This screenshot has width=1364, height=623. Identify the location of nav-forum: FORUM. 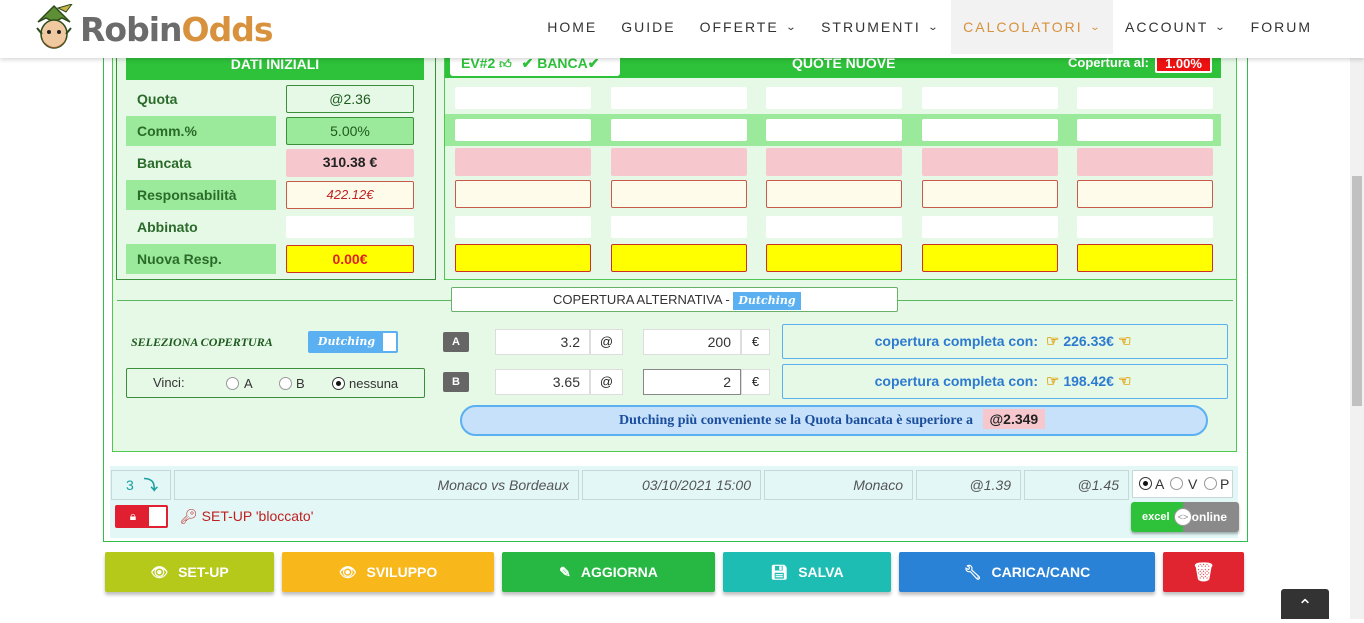
(1281, 27).